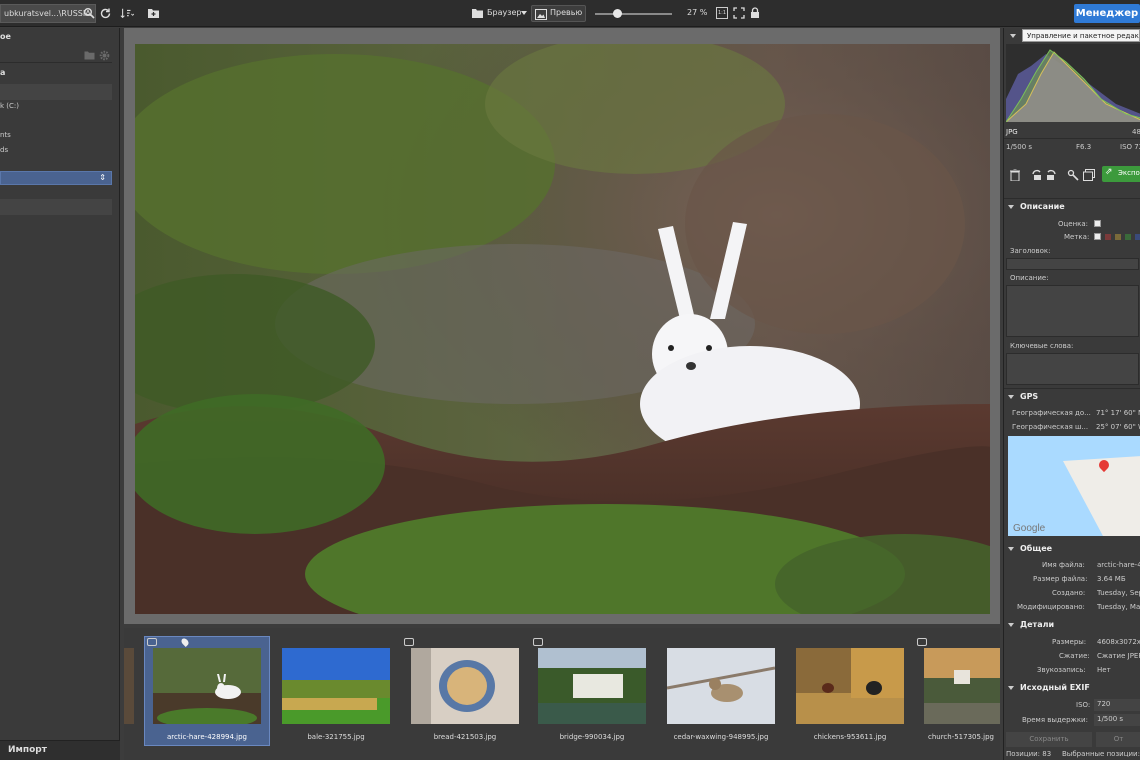 The height and width of the screenshot is (760, 1140). What do you see at coordinates (755, 13) in the screenshot?
I see `lock-icon` at bounding box center [755, 13].